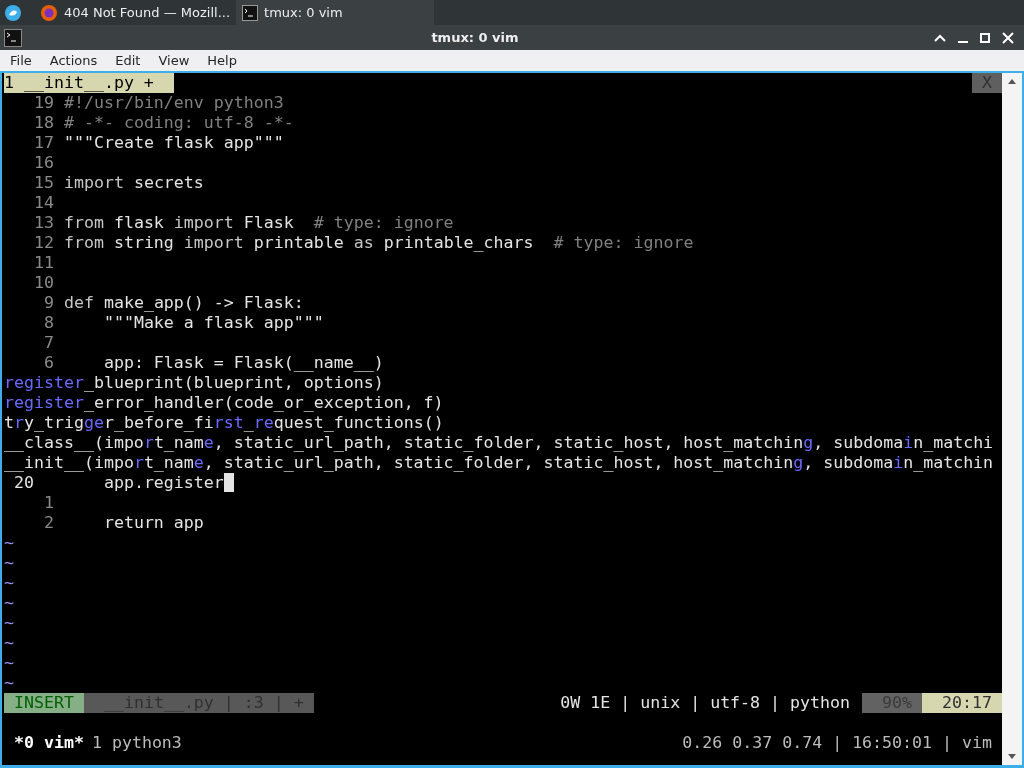 This screenshot has width=1024, height=768. What do you see at coordinates (43, 163) in the screenshot?
I see `line-number: 16` at bounding box center [43, 163].